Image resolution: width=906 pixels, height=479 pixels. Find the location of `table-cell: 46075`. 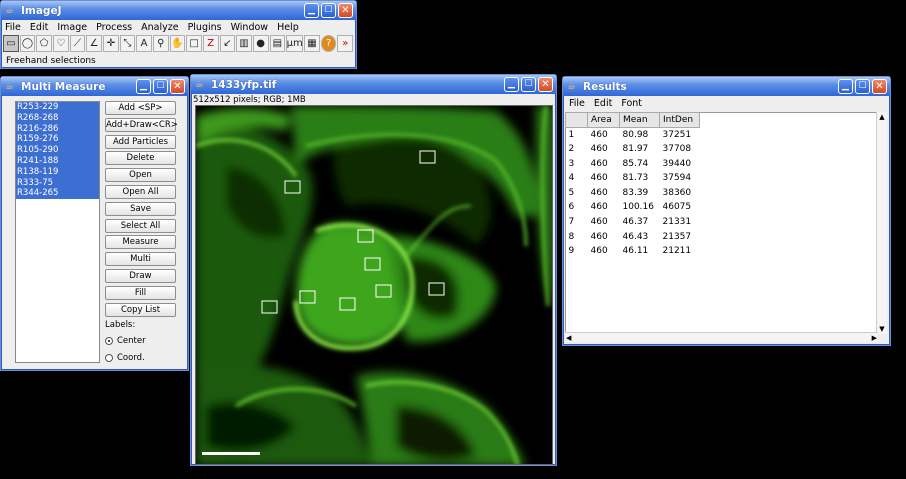

table-cell: 46075 is located at coordinates (677, 207).